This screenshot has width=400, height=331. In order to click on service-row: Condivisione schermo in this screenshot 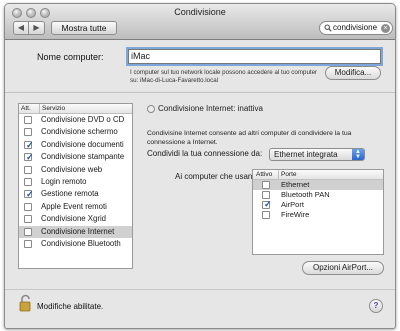, I will do `click(75, 132)`.